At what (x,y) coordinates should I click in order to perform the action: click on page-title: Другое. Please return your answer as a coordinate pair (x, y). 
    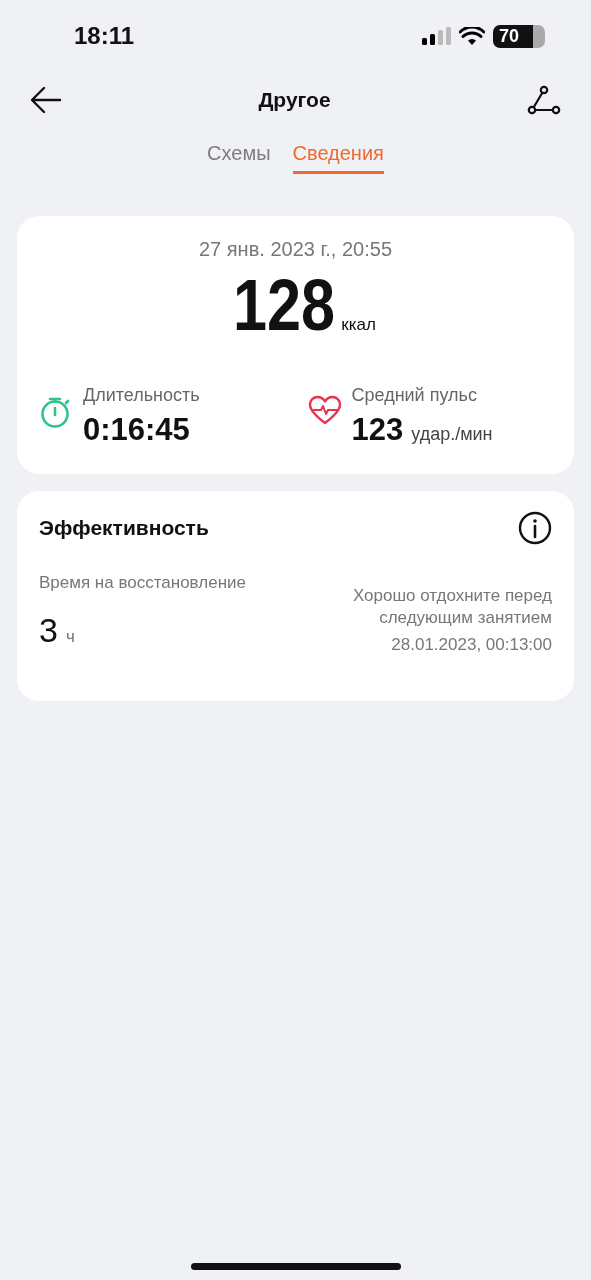
    Looking at the image, I should click on (294, 100).